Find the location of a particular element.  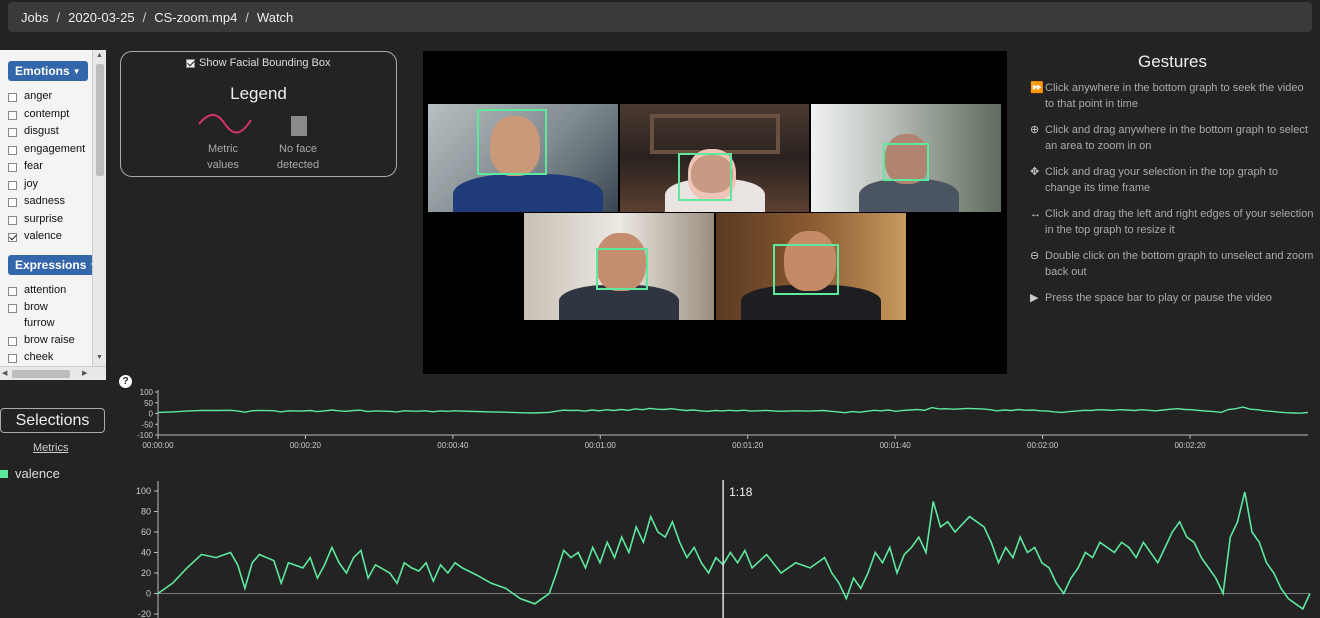

valence-overview-line is located at coordinates (733, 410).